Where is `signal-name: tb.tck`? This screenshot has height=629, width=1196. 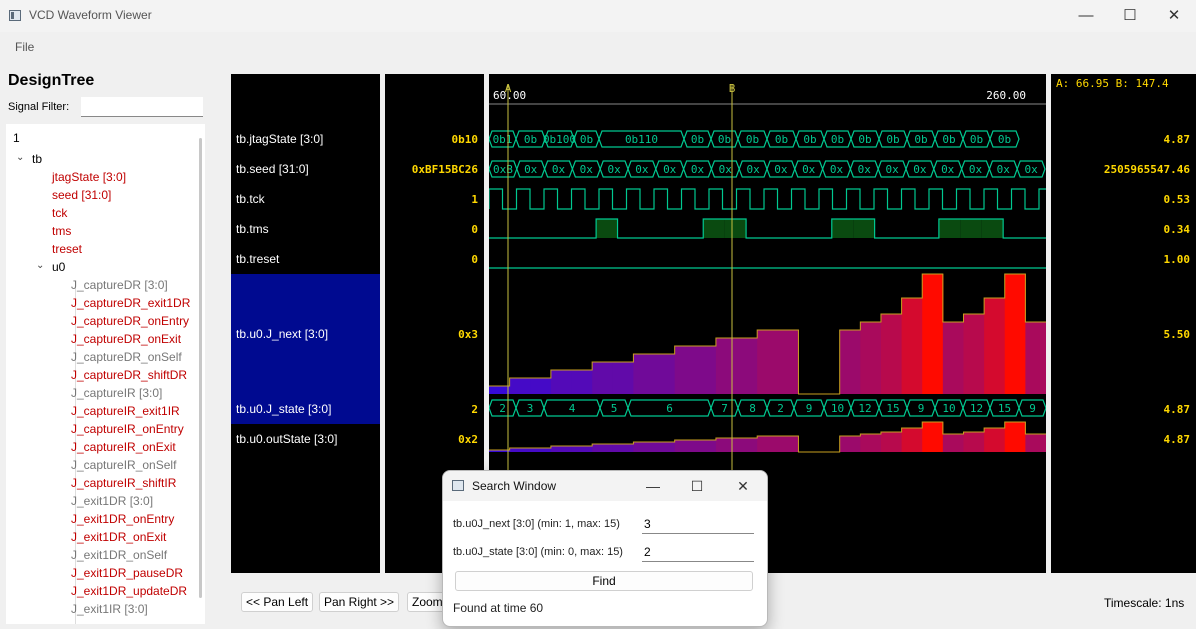 signal-name: tb.tck is located at coordinates (250, 199).